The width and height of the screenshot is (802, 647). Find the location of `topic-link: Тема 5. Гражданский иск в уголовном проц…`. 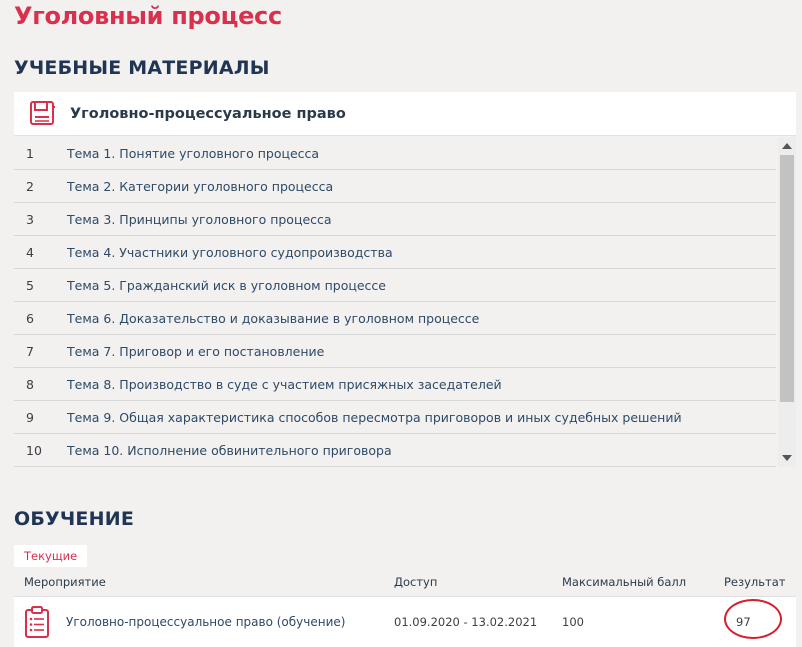

topic-link: Тема 5. Гражданский иск в уголовном проц… is located at coordinates (421, 285).